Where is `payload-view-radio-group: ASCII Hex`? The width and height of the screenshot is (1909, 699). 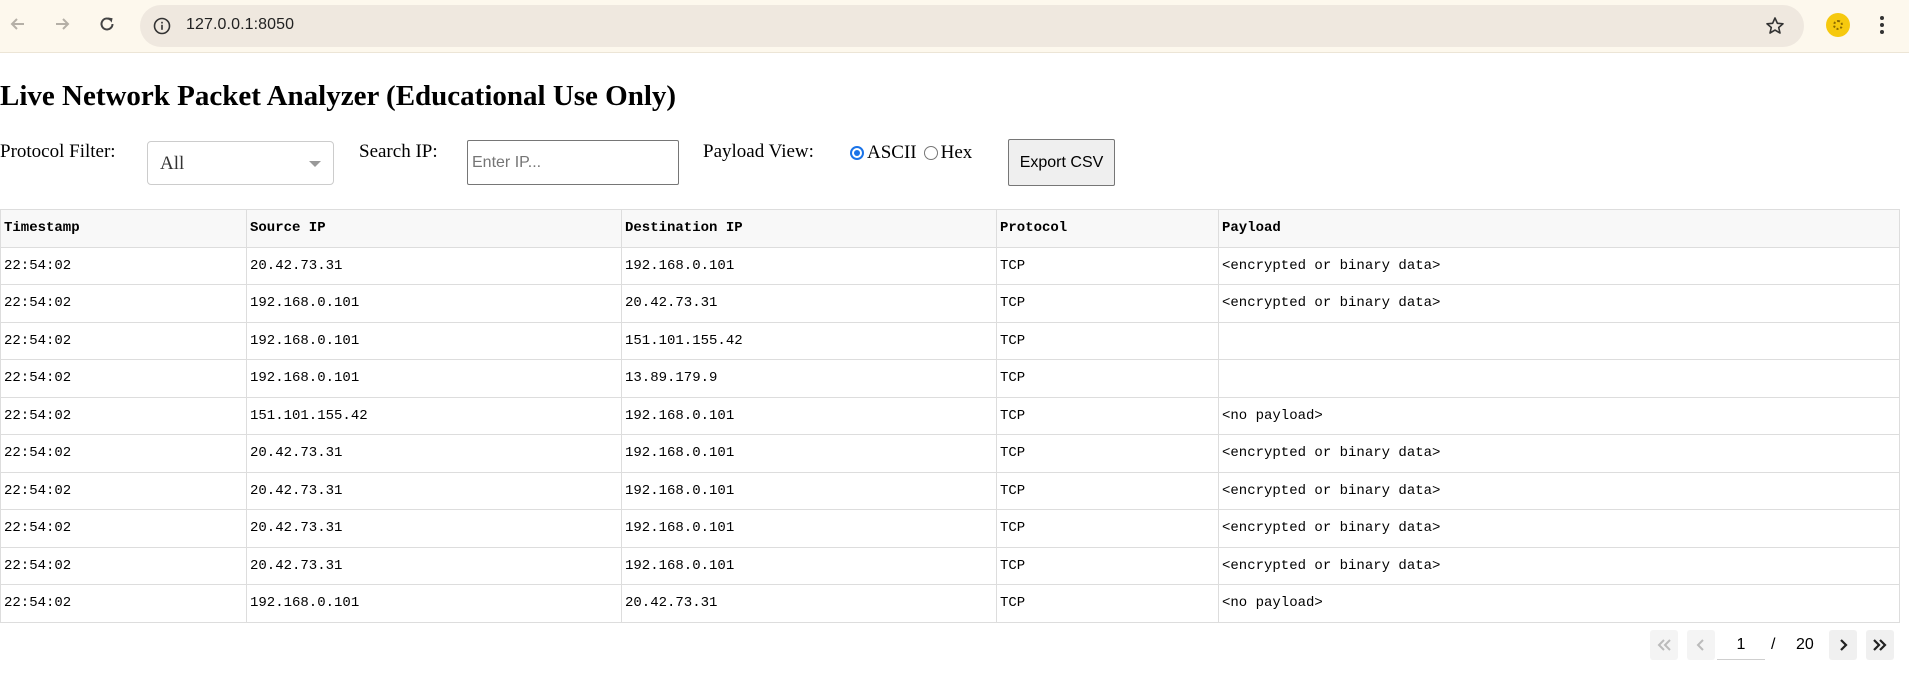 payload-view-radio-group: ASCII Hex is located at coordinates (914, 153).